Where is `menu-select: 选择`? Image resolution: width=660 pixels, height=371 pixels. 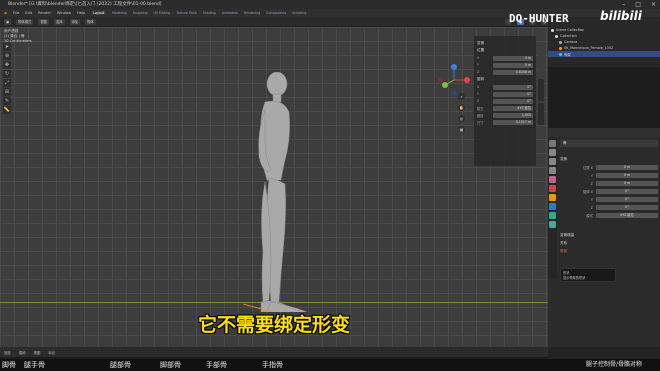 menu-select: 选择 is located at coordinates (59, 21).